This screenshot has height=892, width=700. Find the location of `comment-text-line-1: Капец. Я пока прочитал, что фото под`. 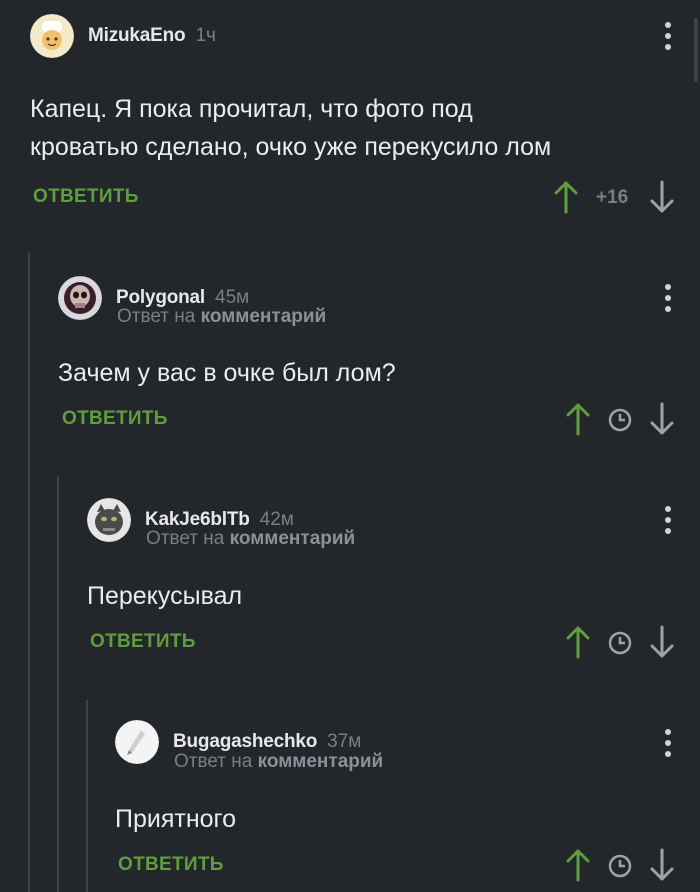

comment-text-line-1: Капец. Я пока прочитал, что фото под is located at coordinates (251, 109).